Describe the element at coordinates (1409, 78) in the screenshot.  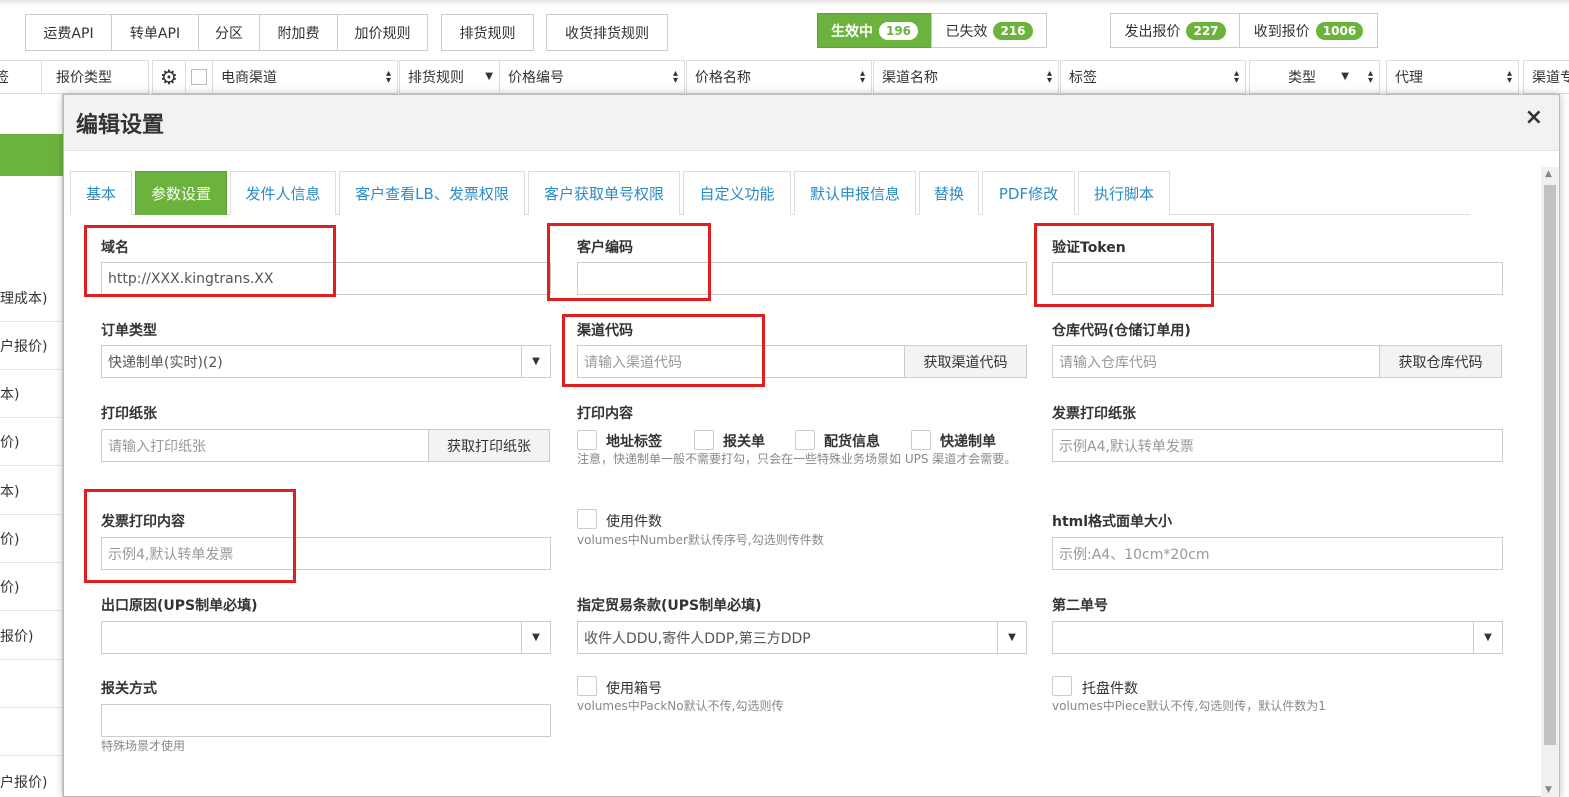
I see `col-agent-label: 代理` at that location.